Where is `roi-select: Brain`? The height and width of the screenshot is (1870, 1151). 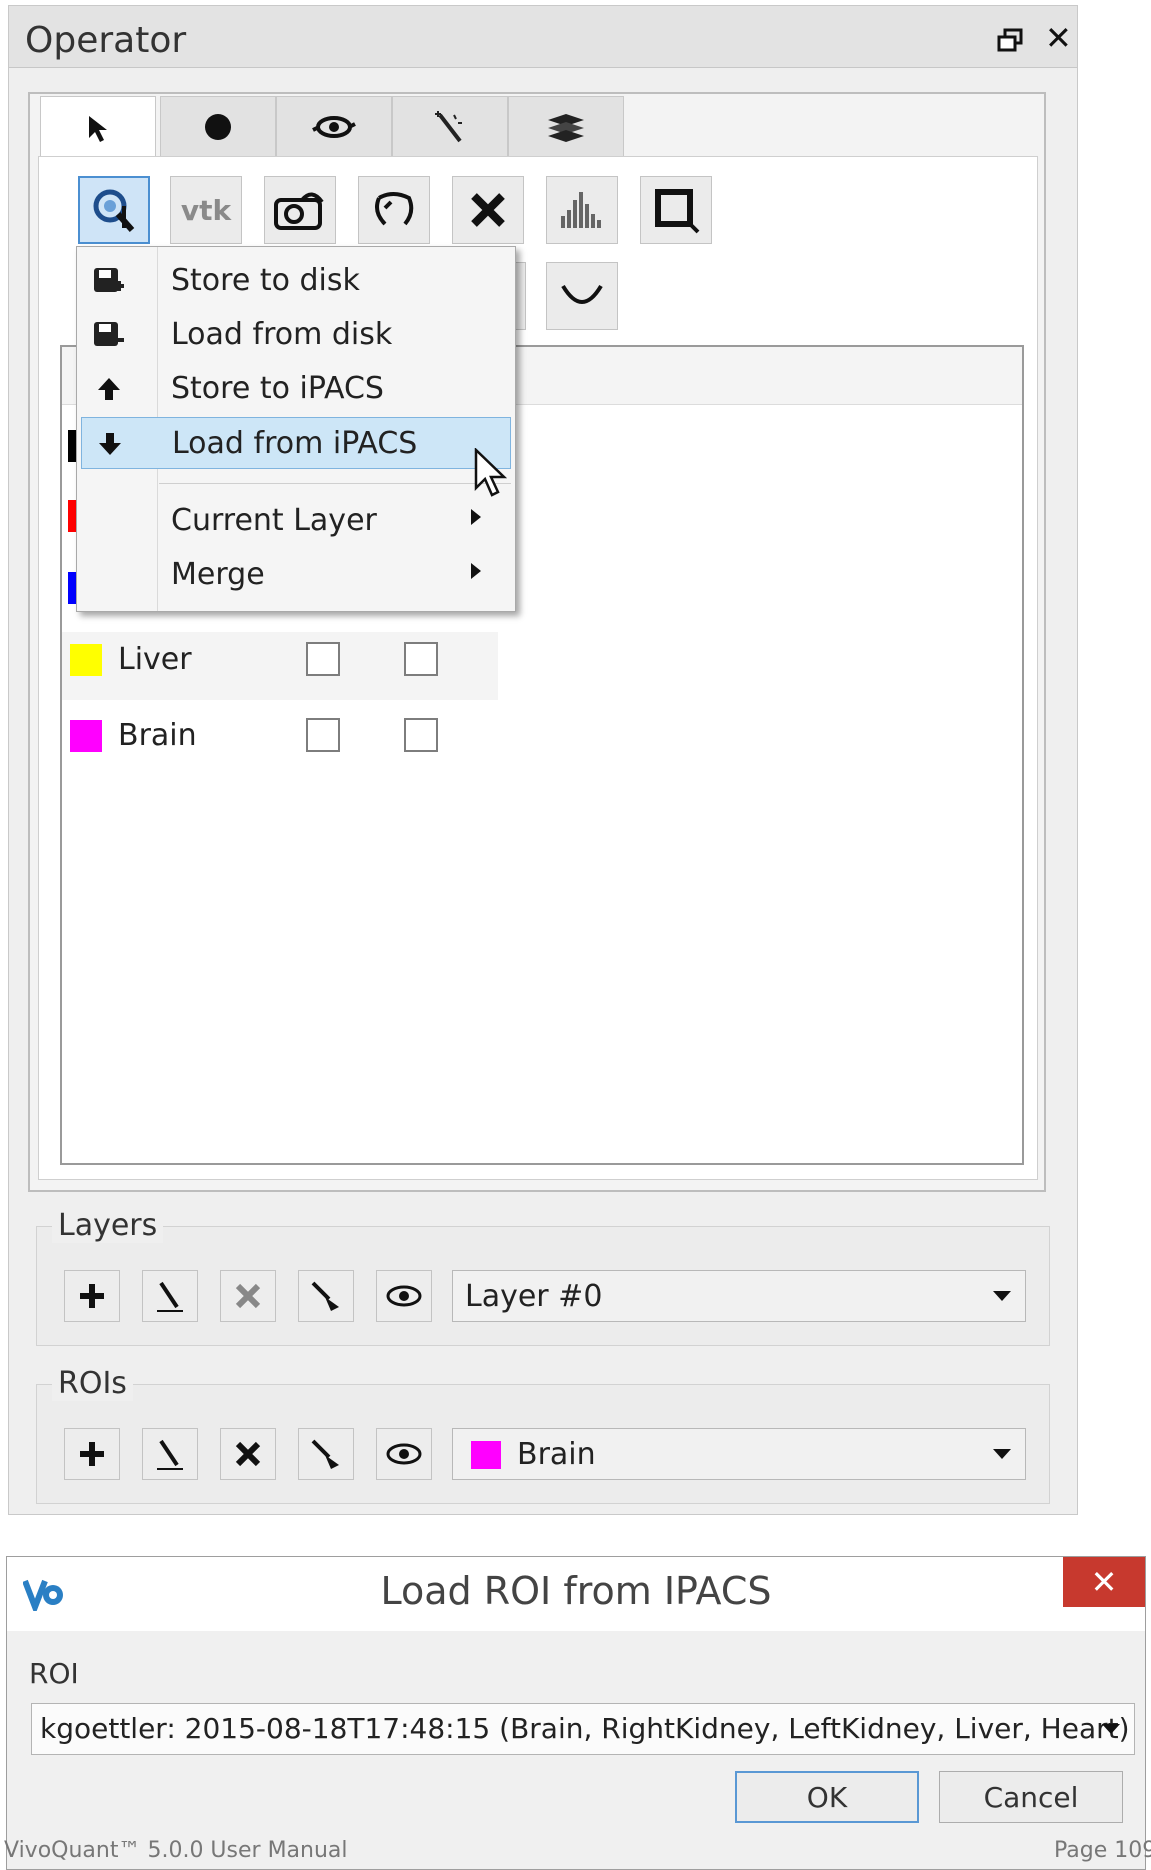 roi-select: Brain is located at coordinates (739, 1454).